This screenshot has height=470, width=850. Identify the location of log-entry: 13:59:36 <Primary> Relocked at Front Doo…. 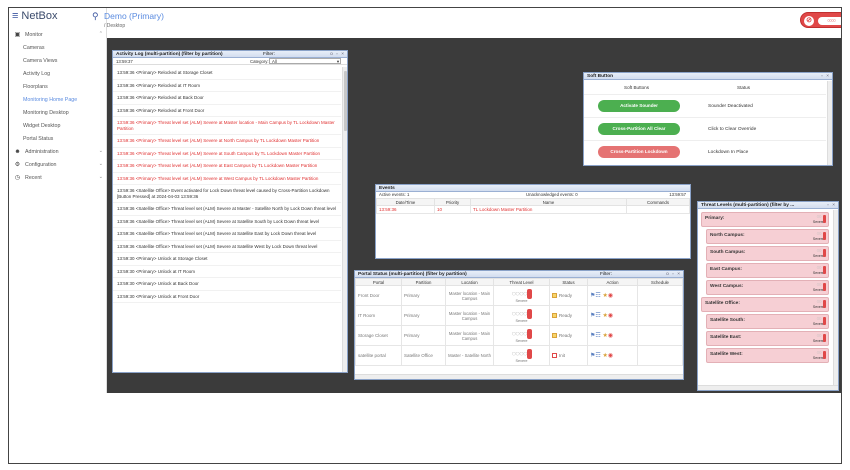
(227, 111).